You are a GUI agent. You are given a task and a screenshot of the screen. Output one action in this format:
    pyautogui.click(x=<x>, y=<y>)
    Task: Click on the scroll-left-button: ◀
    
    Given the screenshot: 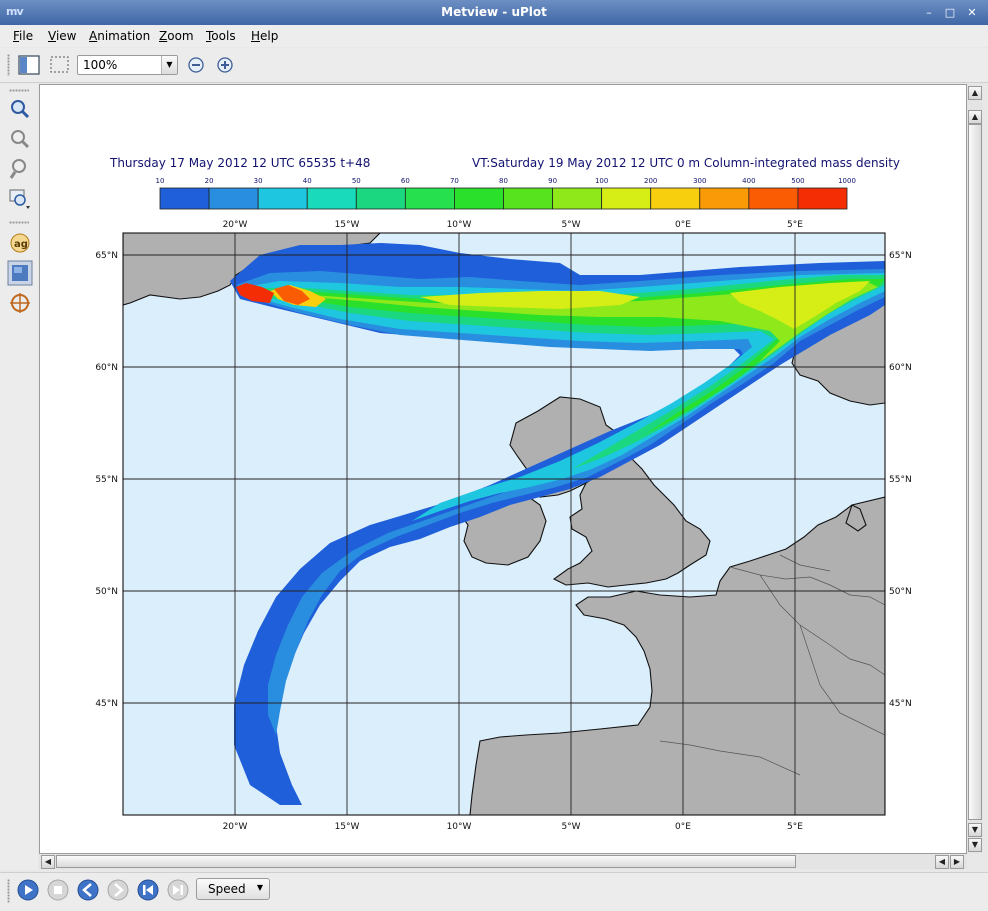 What is the action you would take?
    pyautogui.click(x=48, y=862)
    